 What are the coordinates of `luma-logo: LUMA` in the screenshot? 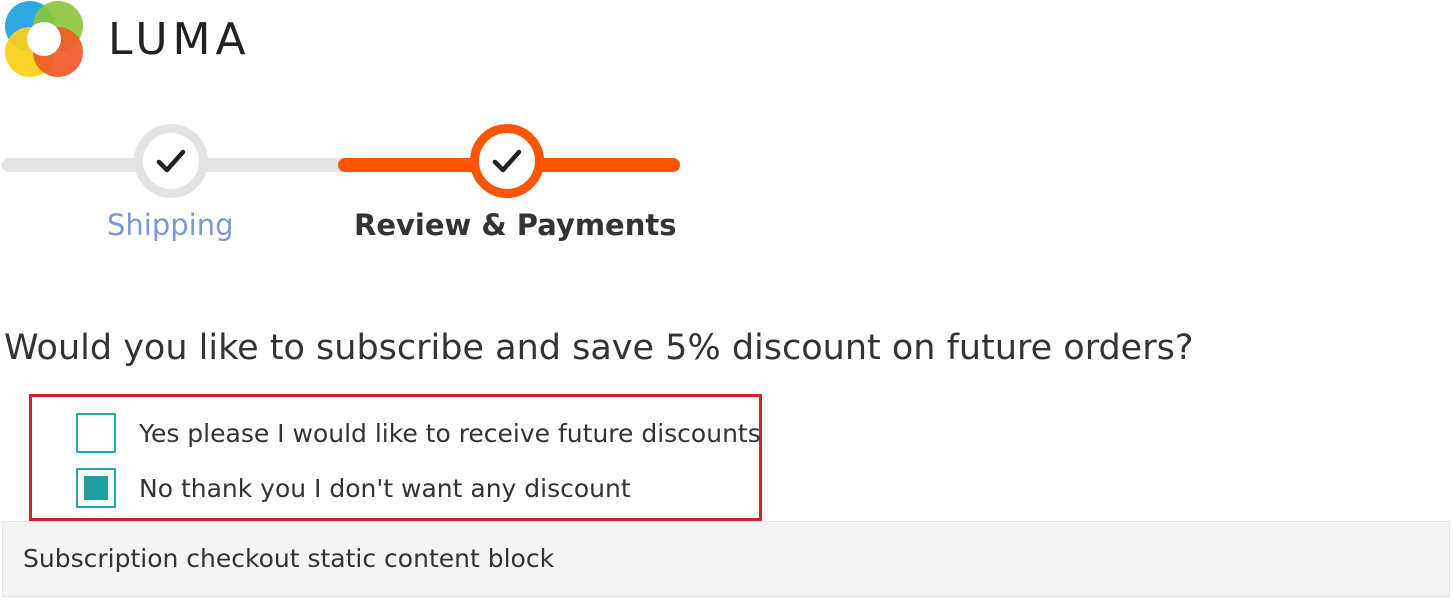 It's located at (124, 40).